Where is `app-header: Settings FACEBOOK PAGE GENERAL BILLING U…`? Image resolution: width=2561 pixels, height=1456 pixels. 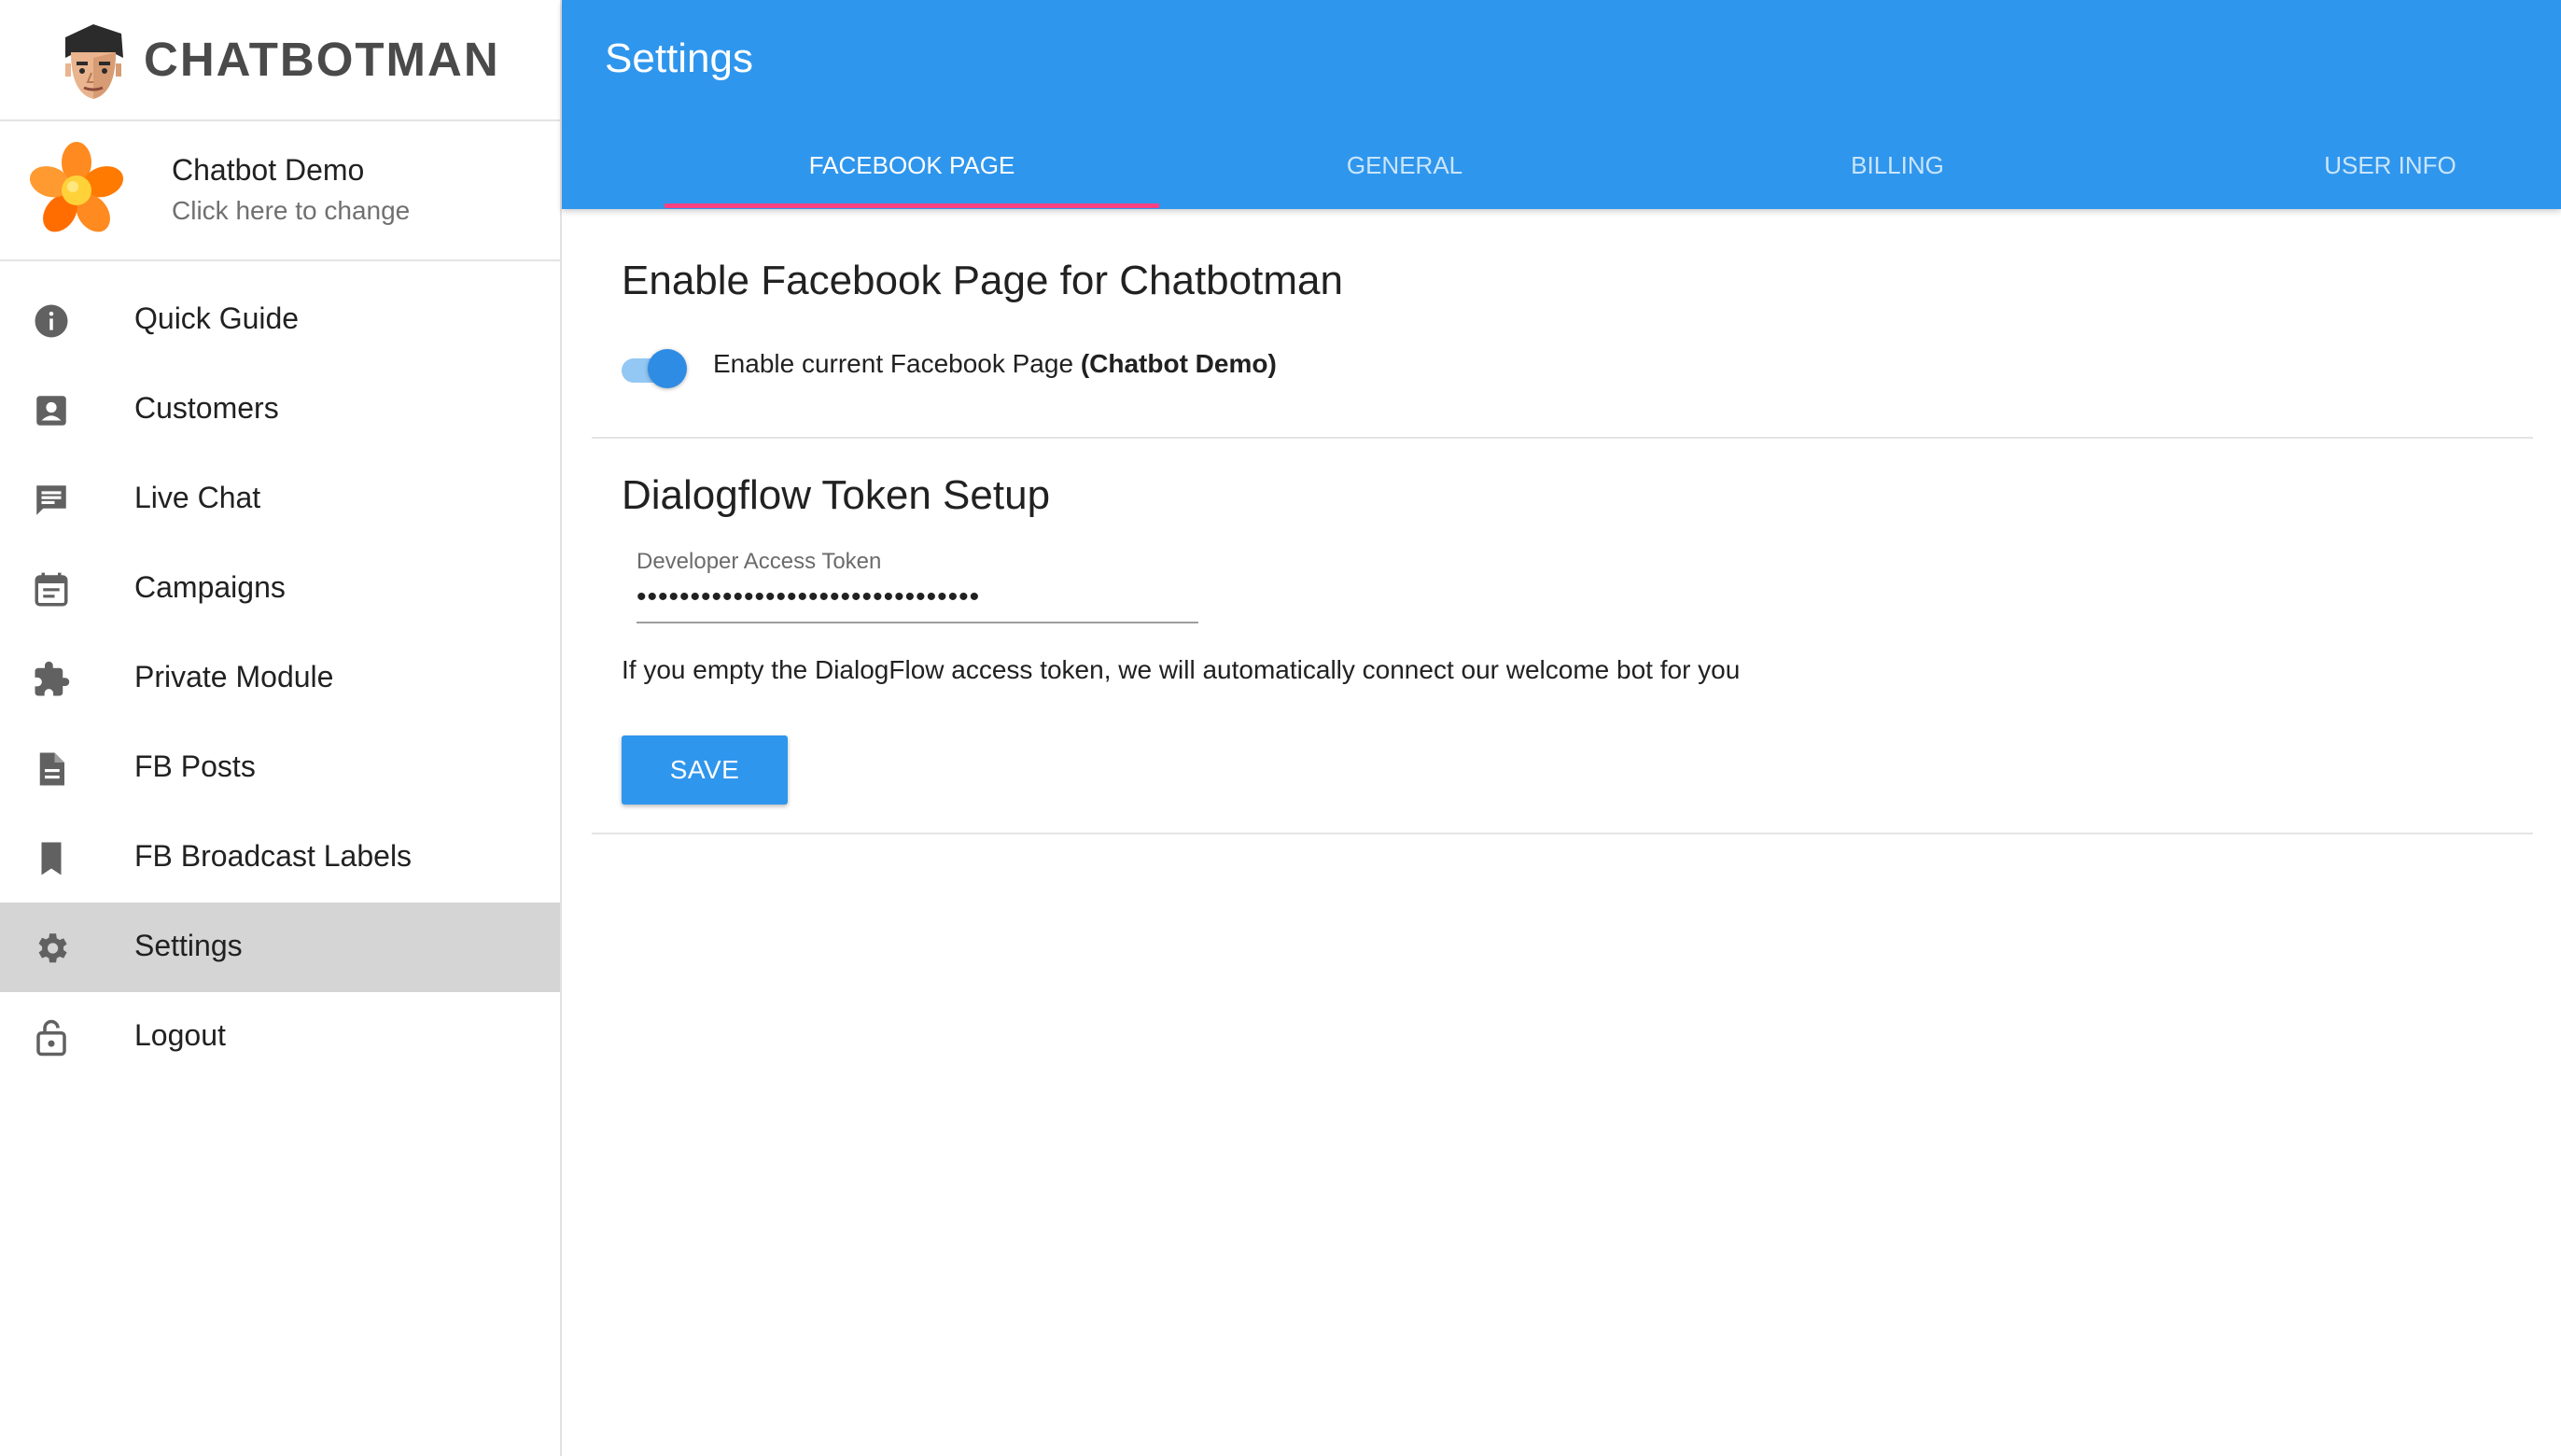 app-header: Settings FACEBOOK PAGE GENERAL BILLING U… is located at coordinates (1561, 104).